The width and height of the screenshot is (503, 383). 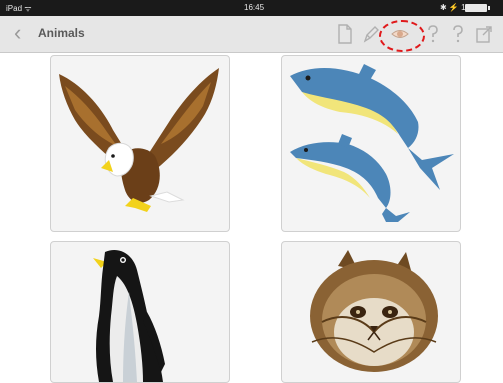 I want to click on tile-cat, so click(x=371, y=312).